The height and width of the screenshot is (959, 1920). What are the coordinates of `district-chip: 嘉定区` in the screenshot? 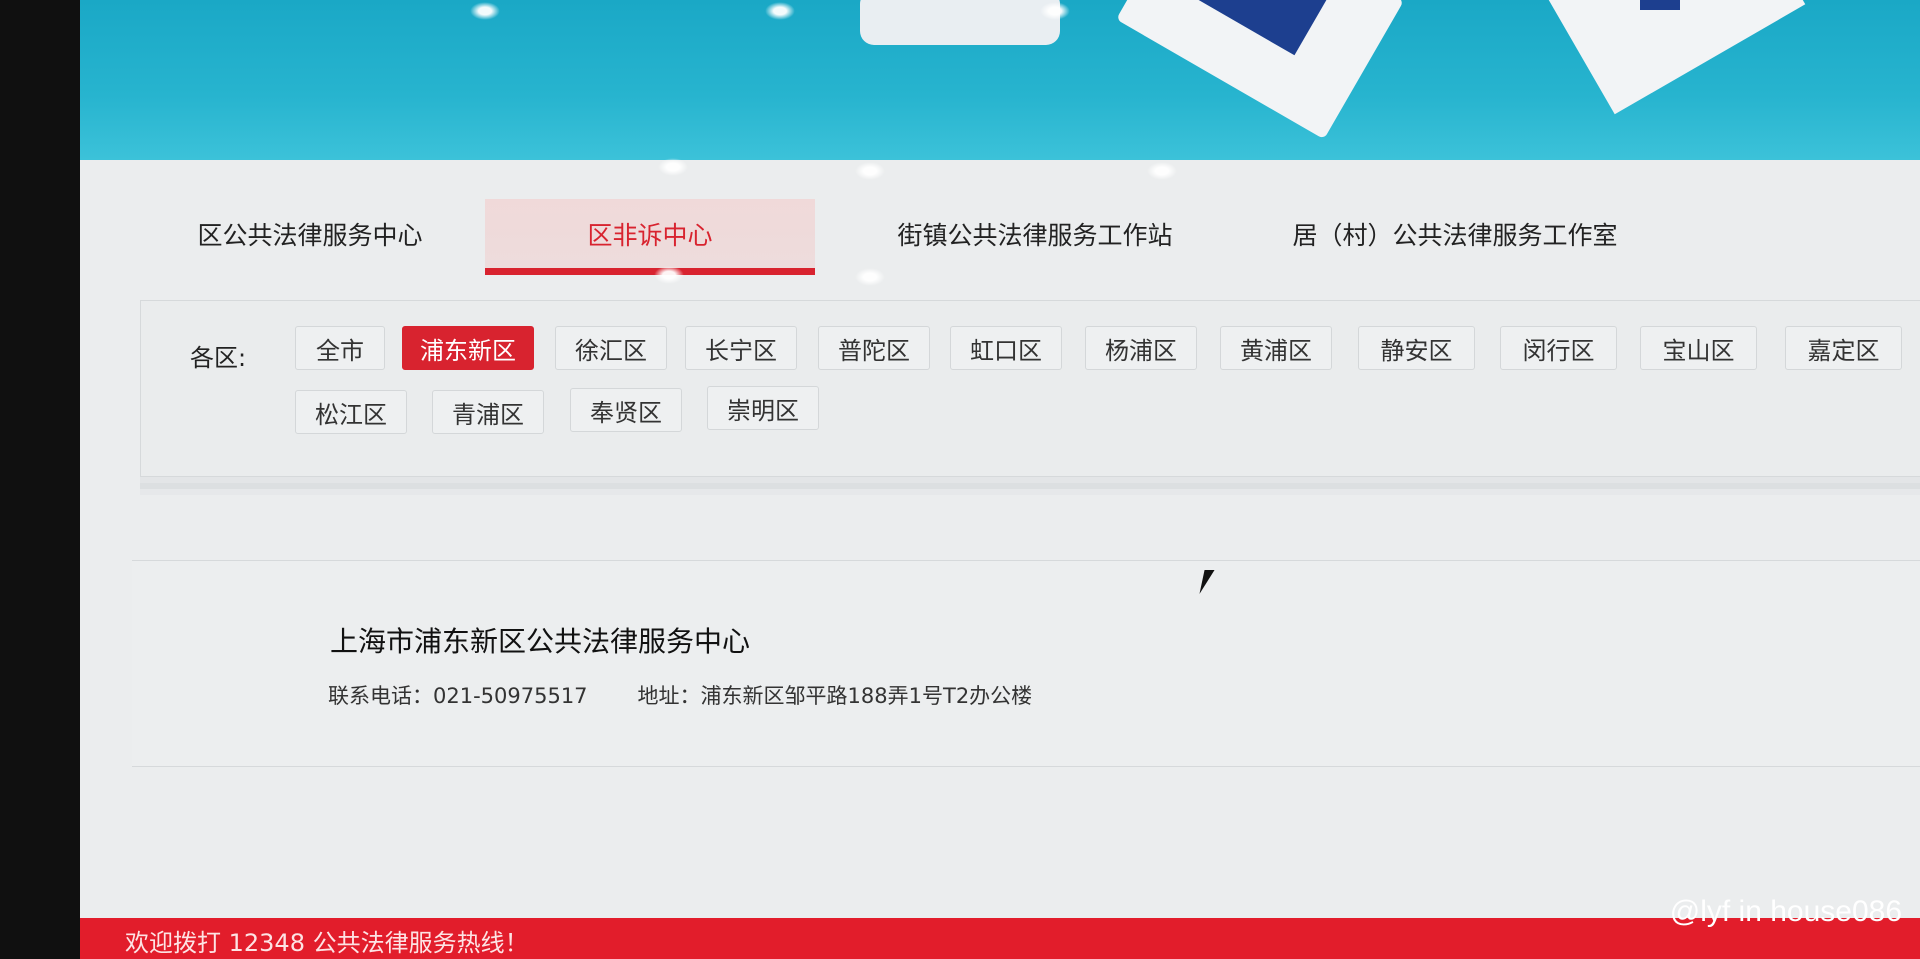 It's located at (1843, 348).